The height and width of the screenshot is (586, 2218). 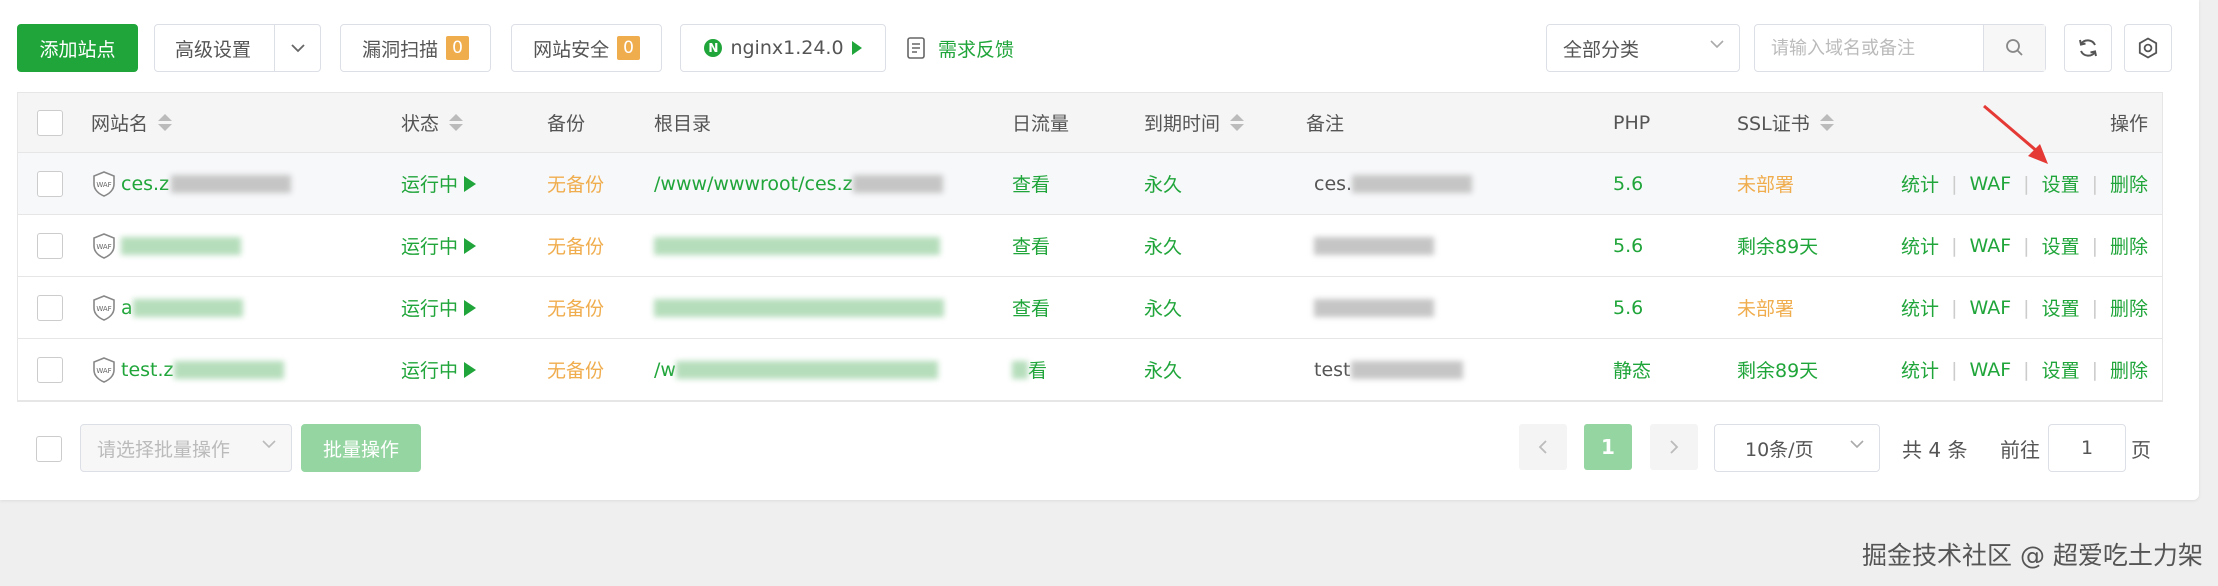 I want to click on site-name-link: WAF a, so click(x=167, y=307).